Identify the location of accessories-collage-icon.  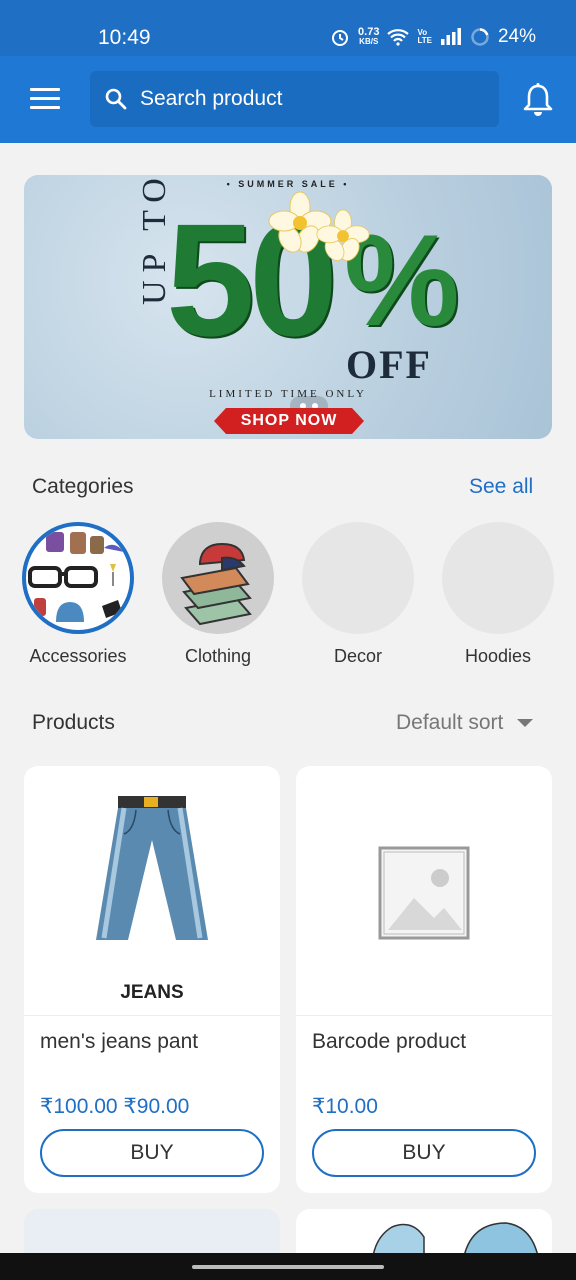
(76, 577).